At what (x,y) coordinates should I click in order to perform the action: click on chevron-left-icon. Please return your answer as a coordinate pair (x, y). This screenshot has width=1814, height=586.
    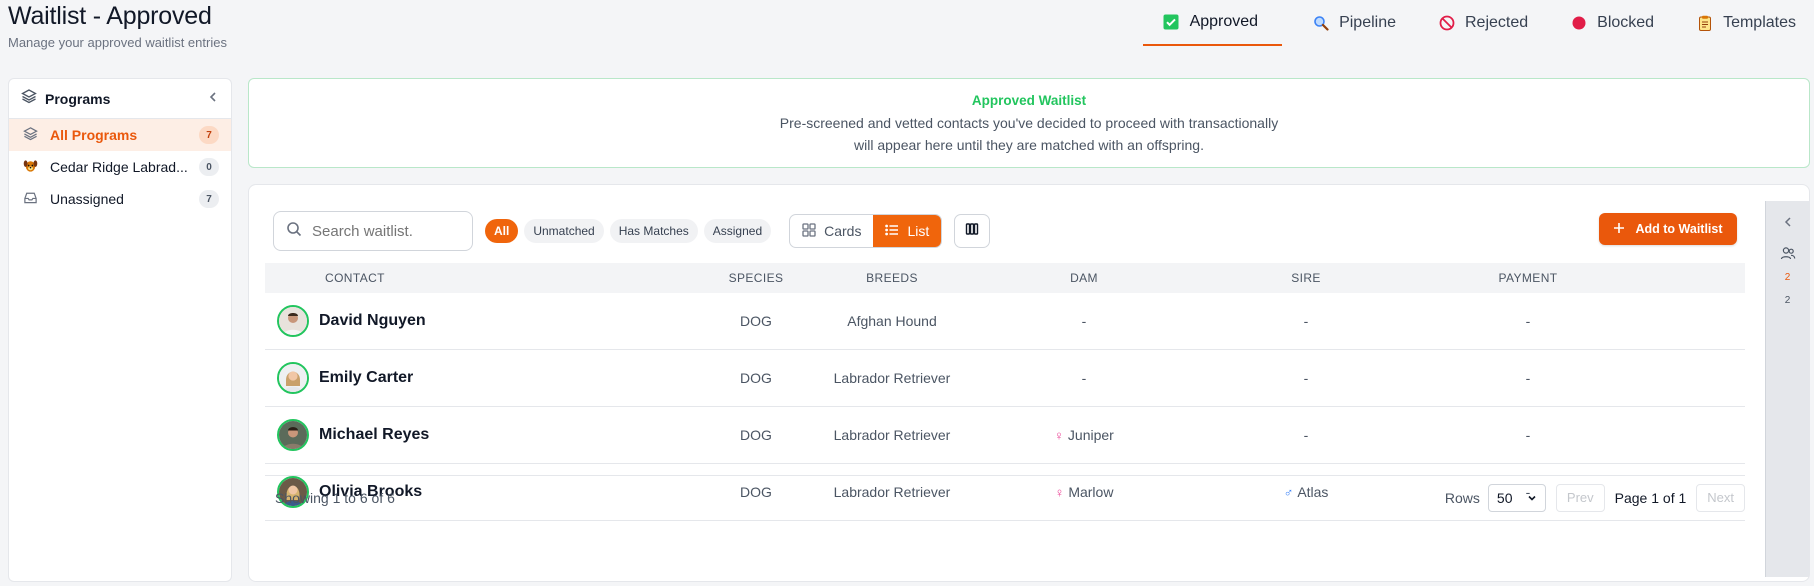
    Looking at the image, I should click on (1788, 224).